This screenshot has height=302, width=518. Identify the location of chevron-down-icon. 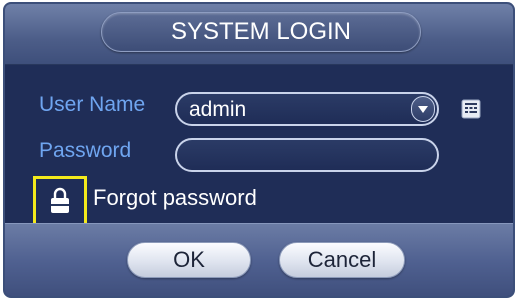
(423, 109).